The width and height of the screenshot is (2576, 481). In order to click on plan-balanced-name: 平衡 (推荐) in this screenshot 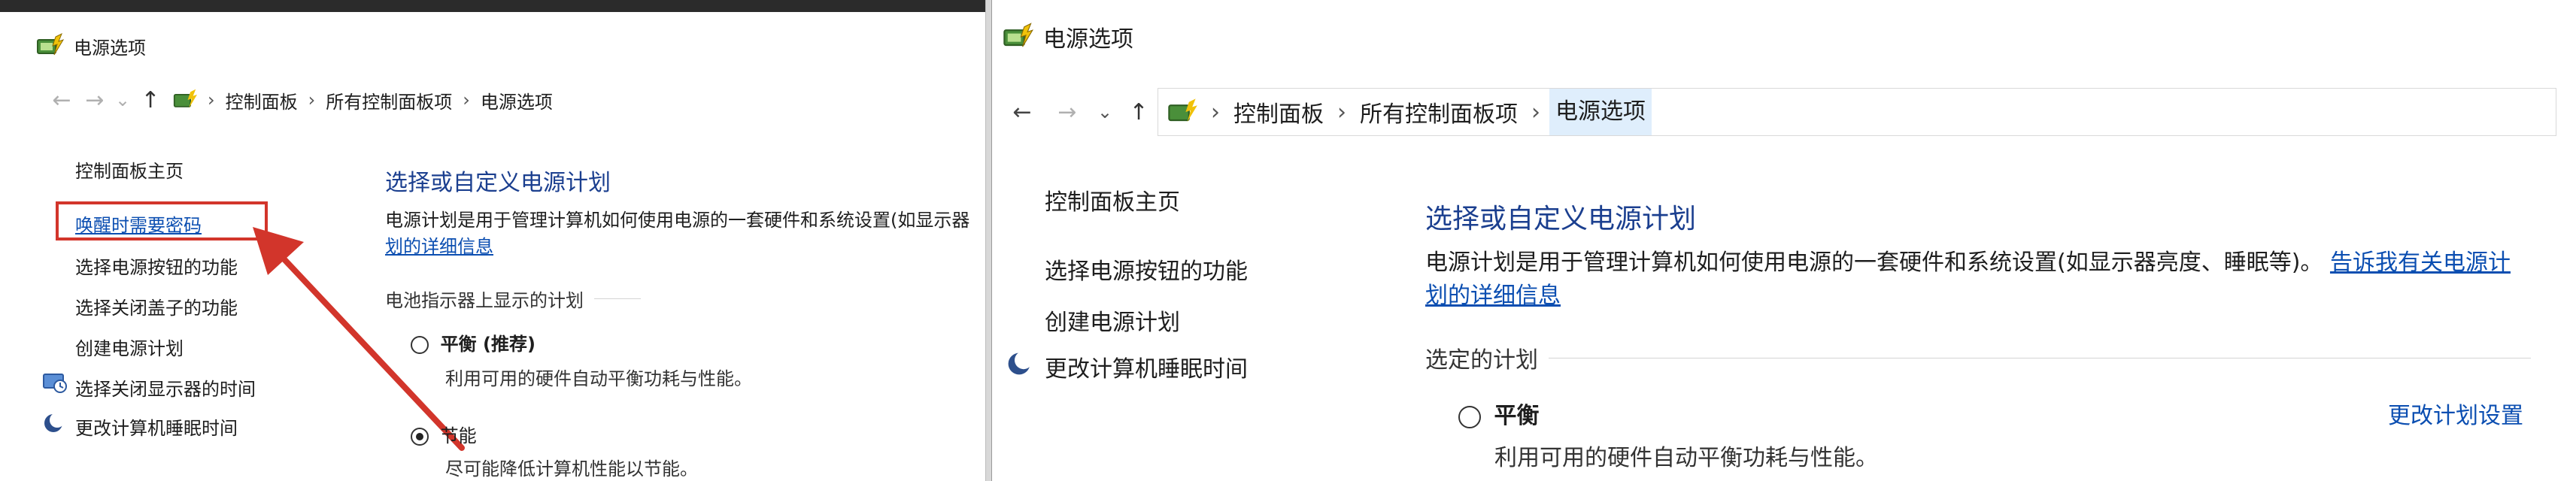, I will do `click(488, 344)`.